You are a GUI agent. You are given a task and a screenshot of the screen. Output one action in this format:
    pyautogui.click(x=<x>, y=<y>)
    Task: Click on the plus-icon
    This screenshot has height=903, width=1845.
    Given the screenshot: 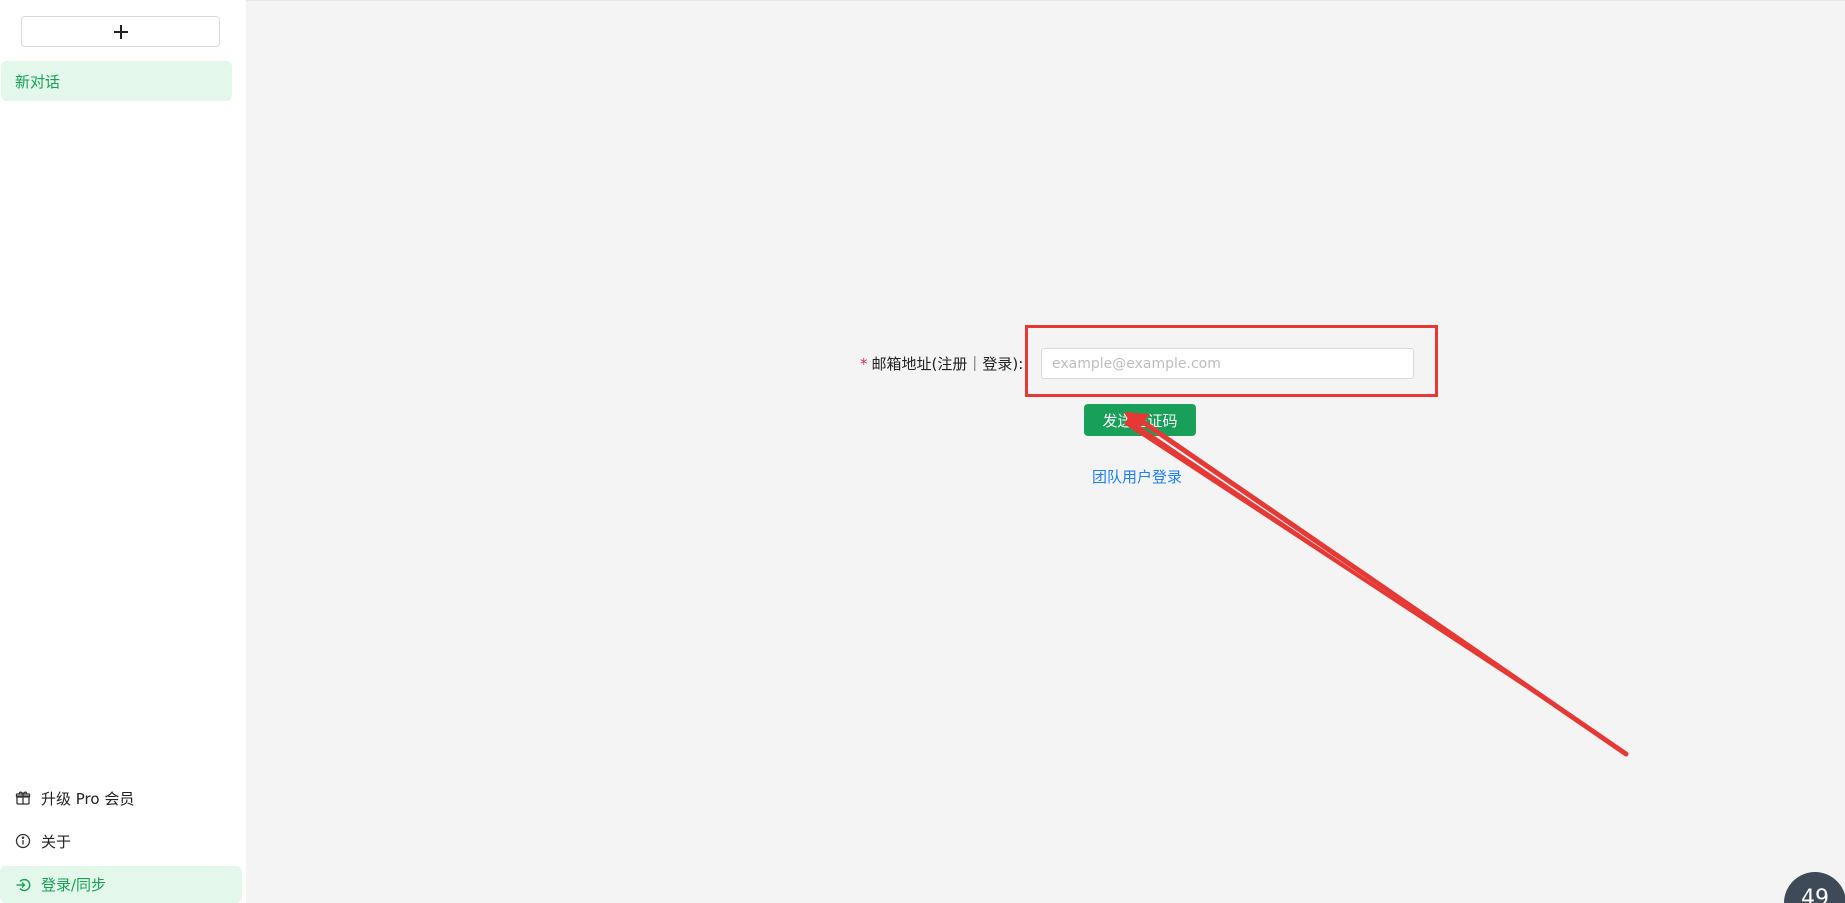 What is the action you would take?
    pyautogui.click(x=120, y=31)
    